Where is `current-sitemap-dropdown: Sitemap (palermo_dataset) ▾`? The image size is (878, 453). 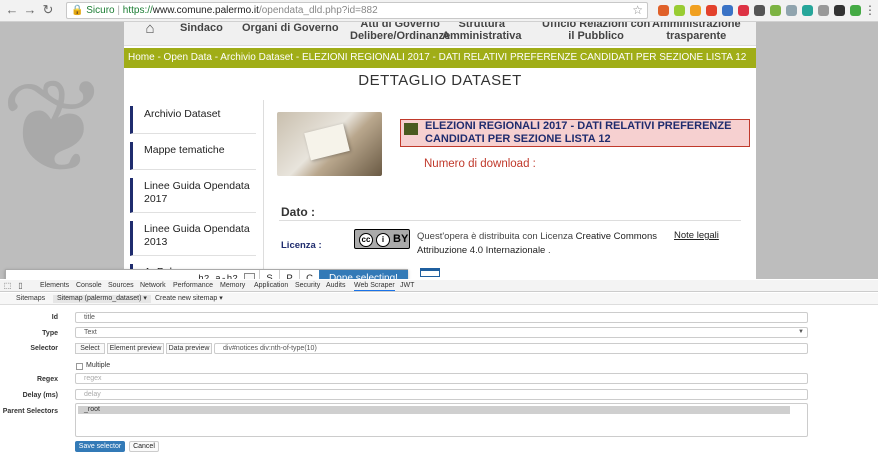 current-sitemap-dropdown: Sitemap (palermo_dataset) ▾ is located at coordinates (102, 299).